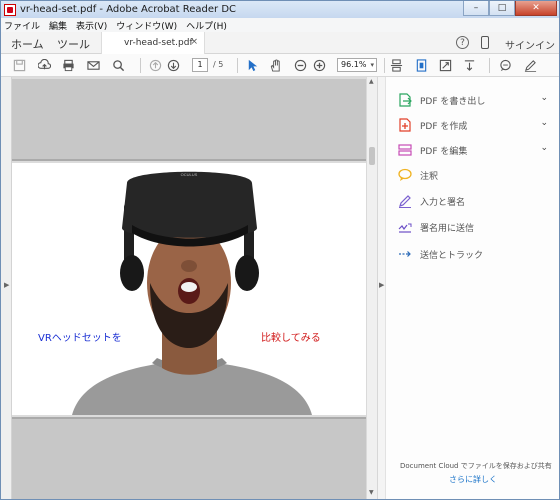 Image resolution: width=560 pixels, height=500 pixels. What do you see at coordinates (194, 42) in the screenshot?
I see `close-tab-icon: ×` at bounding box center [194, 42].